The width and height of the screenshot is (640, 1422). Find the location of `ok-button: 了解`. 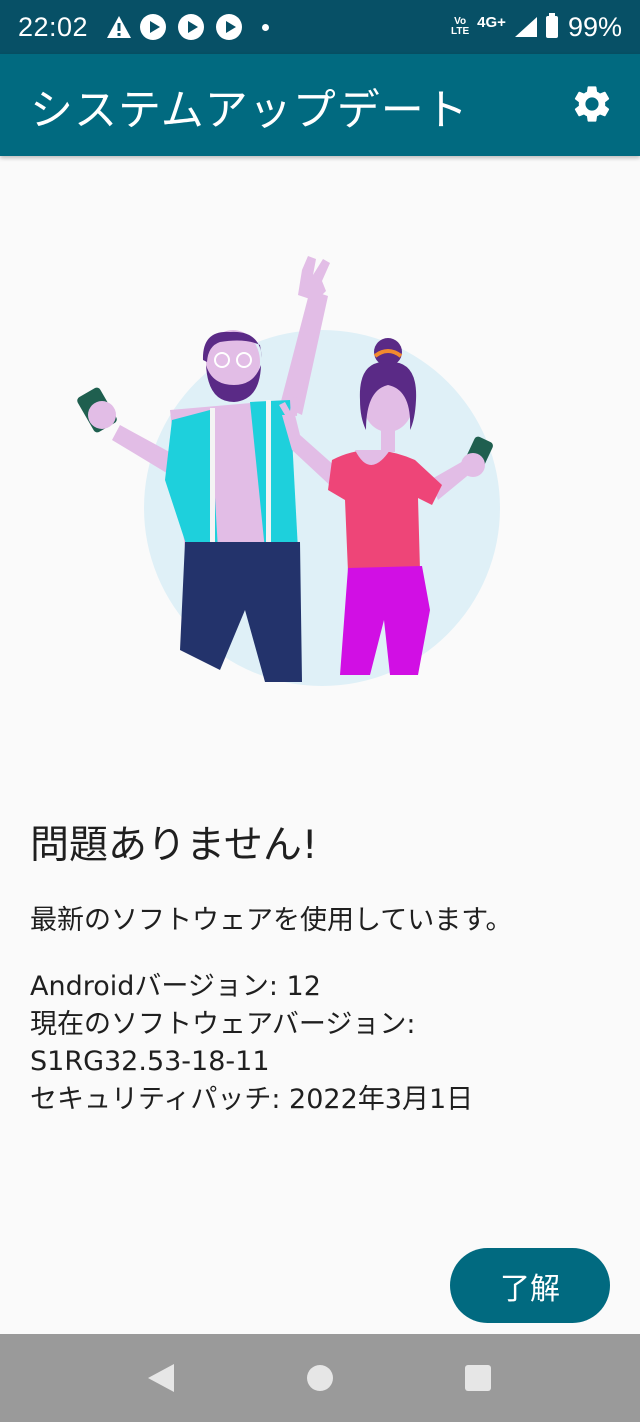

ok-button: 了解 is located at coordinates (530, 1285).